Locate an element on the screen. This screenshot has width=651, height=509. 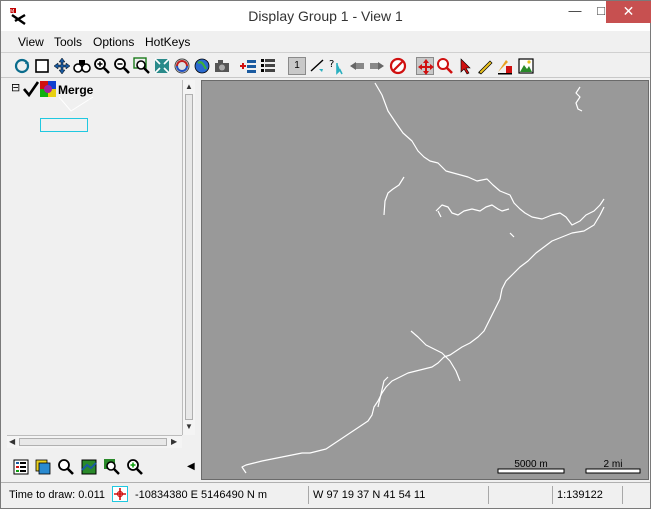
checkmark-icon is located at coordinates (31, 89).